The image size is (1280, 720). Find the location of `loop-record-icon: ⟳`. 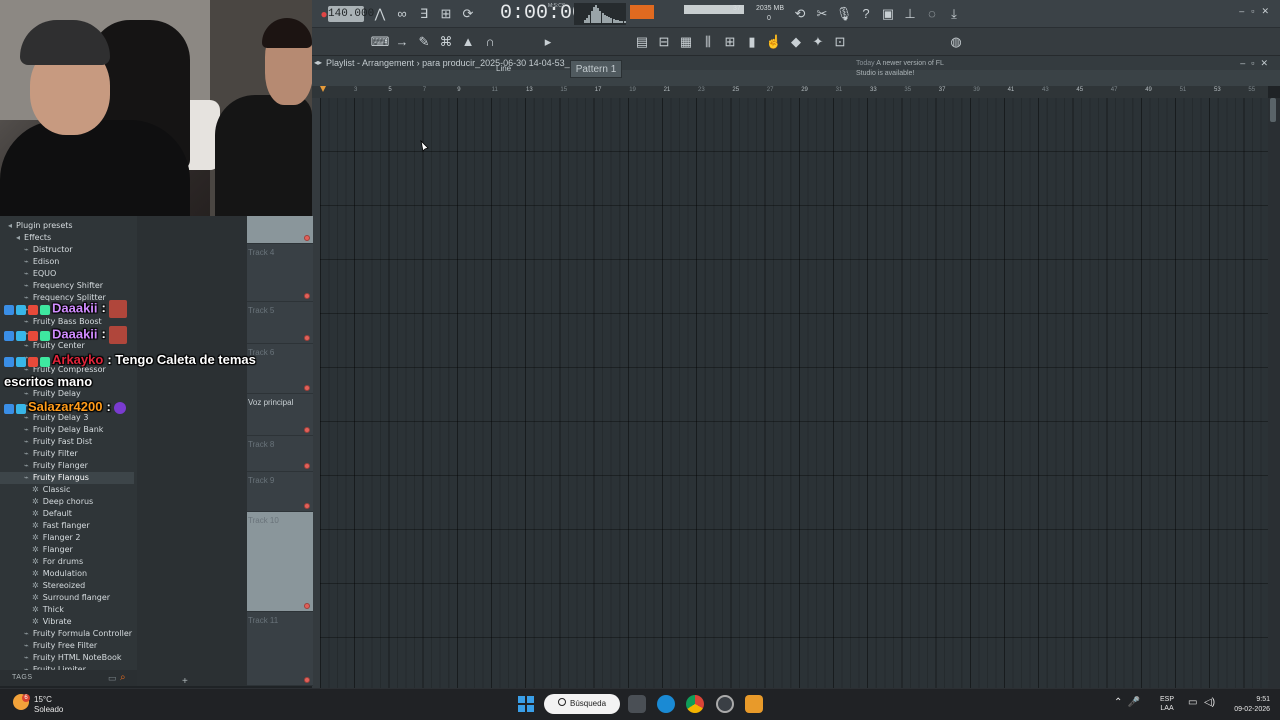

loop-record-icon: ⟳ is located at coordinates (468, 14).